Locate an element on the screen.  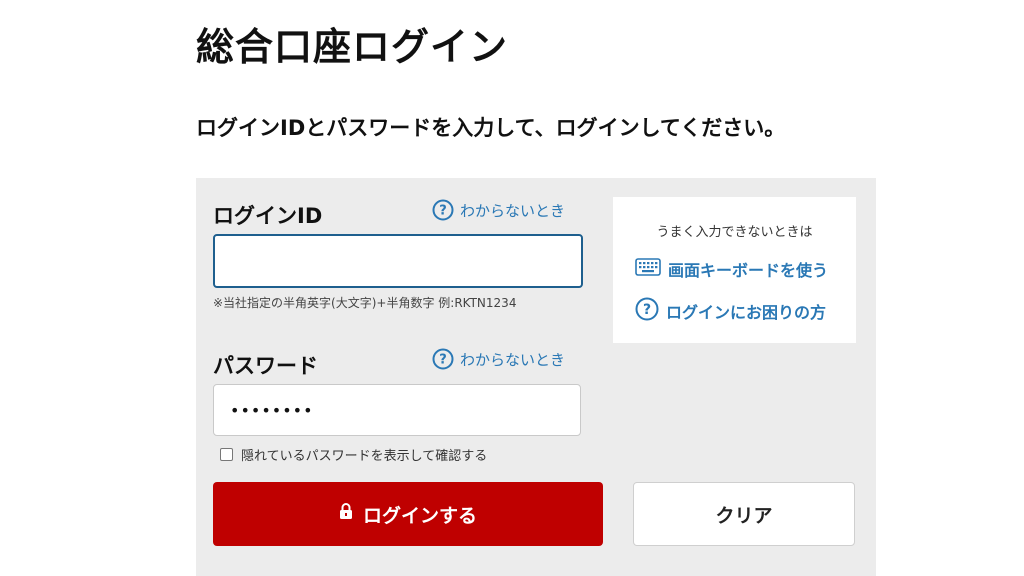
input-help-box: うまく入力できないときは 画面キーボードを使う ? ログインにお困りの方 is located at coordinates (734, 270).